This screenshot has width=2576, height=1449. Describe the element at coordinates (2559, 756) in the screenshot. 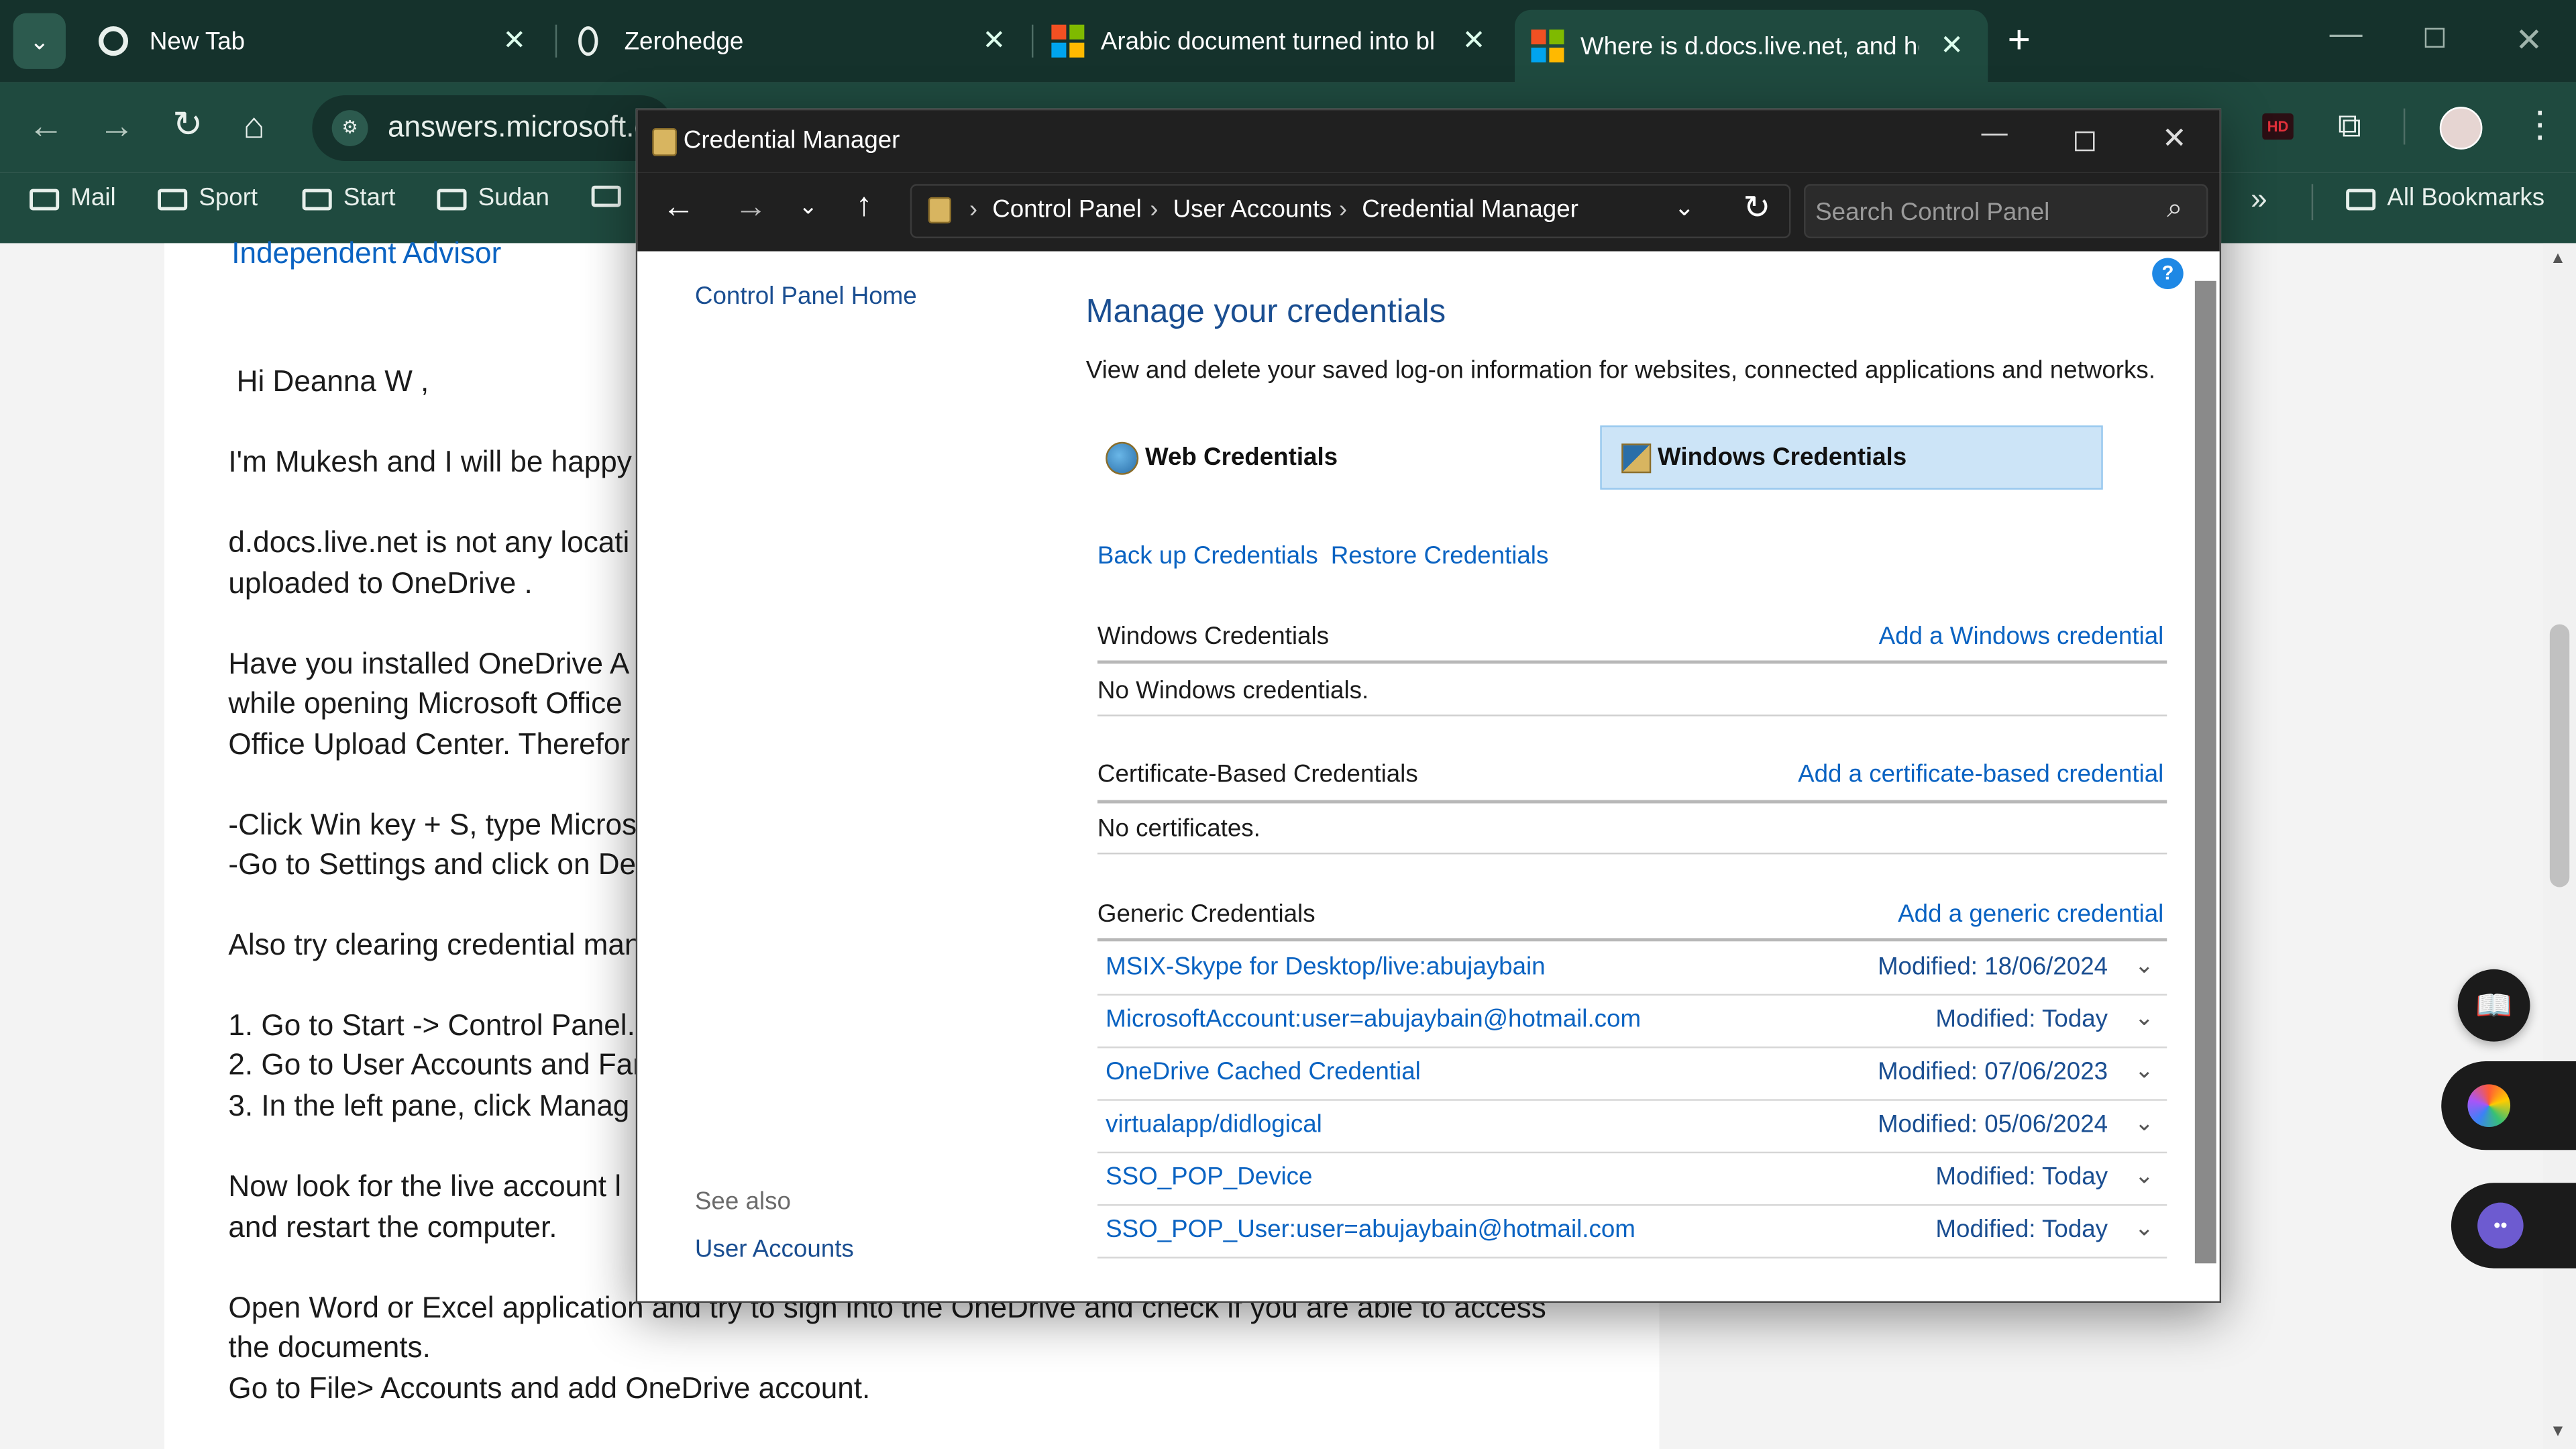

I see `page-scrollbar-thumb` at that location.